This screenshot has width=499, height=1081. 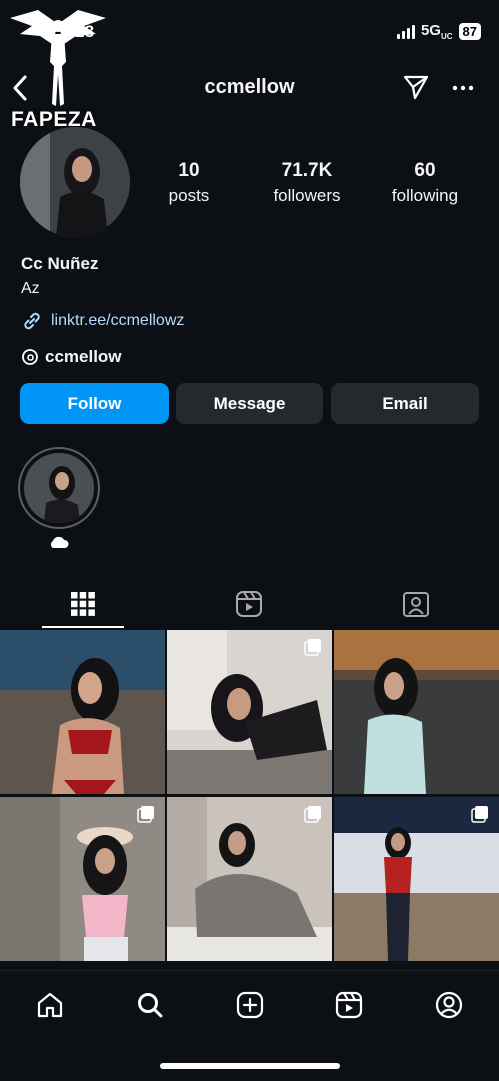 What do you see at coordinates (405, 31) in the screenshot?
I see `signal-icon` at bounding box center [405, 31].